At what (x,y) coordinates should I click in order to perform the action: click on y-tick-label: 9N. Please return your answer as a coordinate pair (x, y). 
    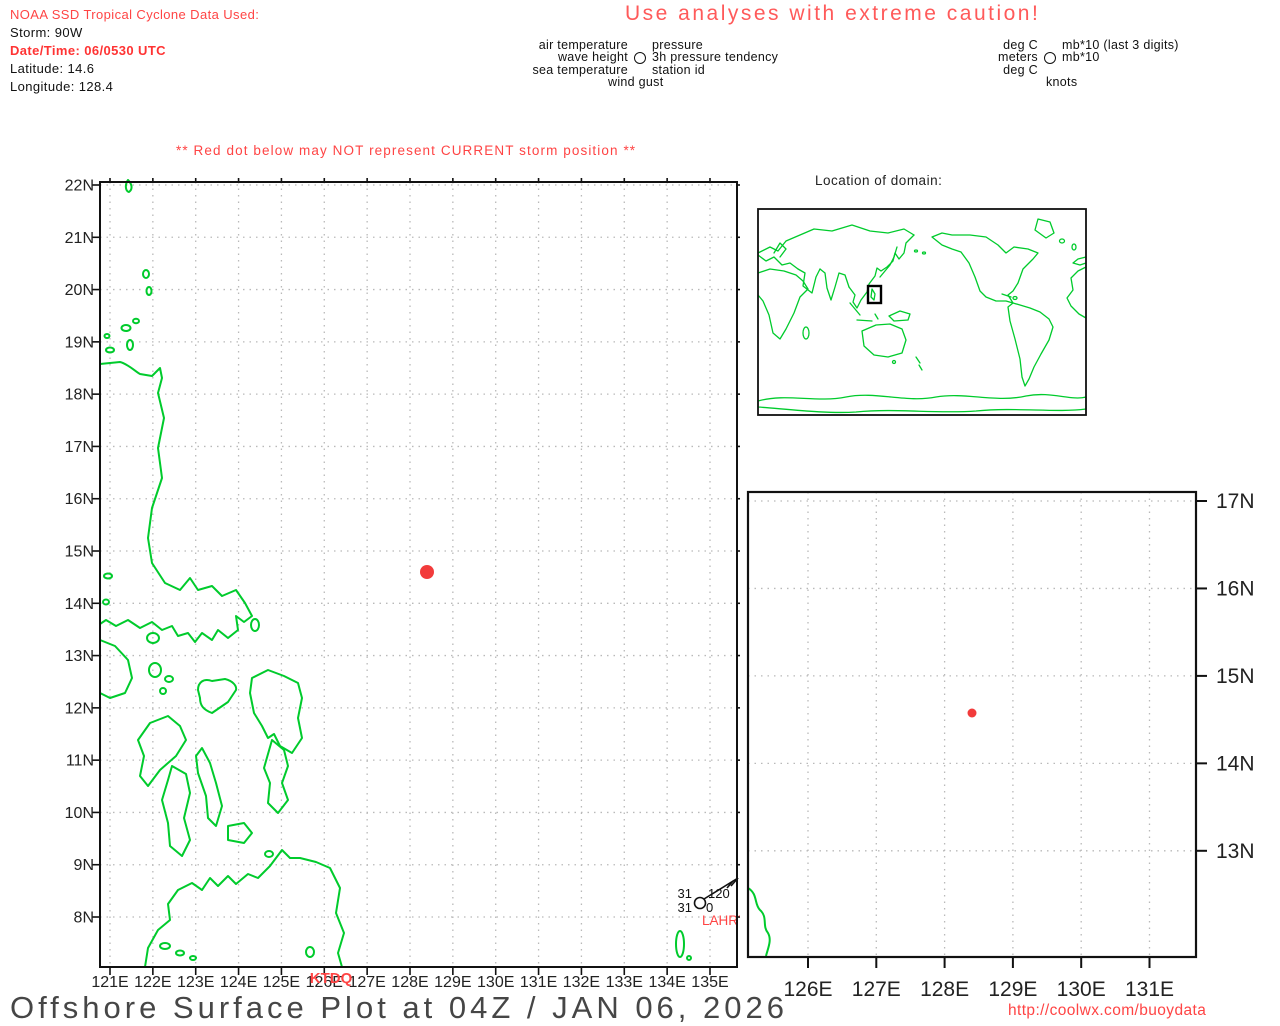
    Looking at the image, I should click on (84, 865).